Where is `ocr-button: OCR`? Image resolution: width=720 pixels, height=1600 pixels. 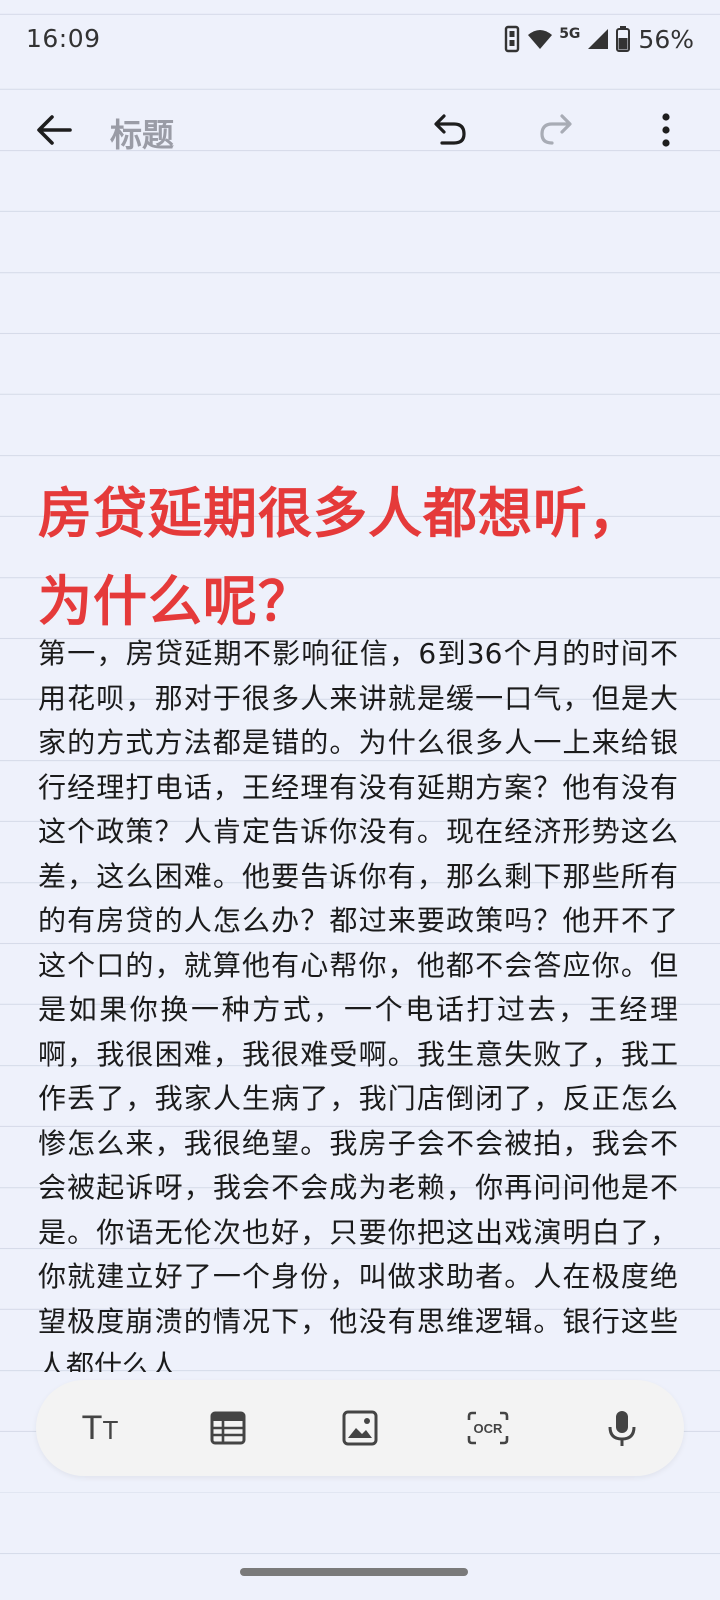 ocr-button: OCR is located at coordinates (488, 1428).